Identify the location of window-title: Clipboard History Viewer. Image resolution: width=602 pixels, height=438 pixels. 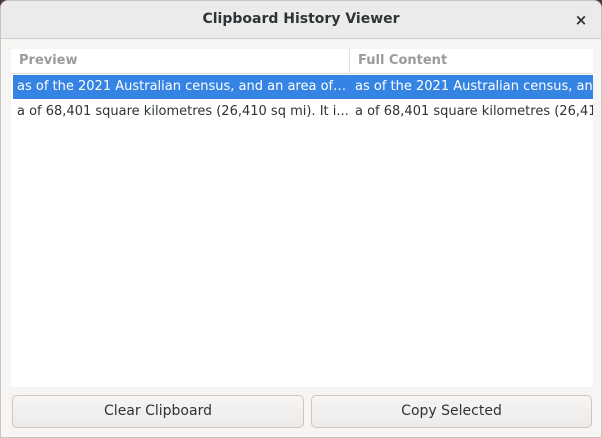
(301, 19).